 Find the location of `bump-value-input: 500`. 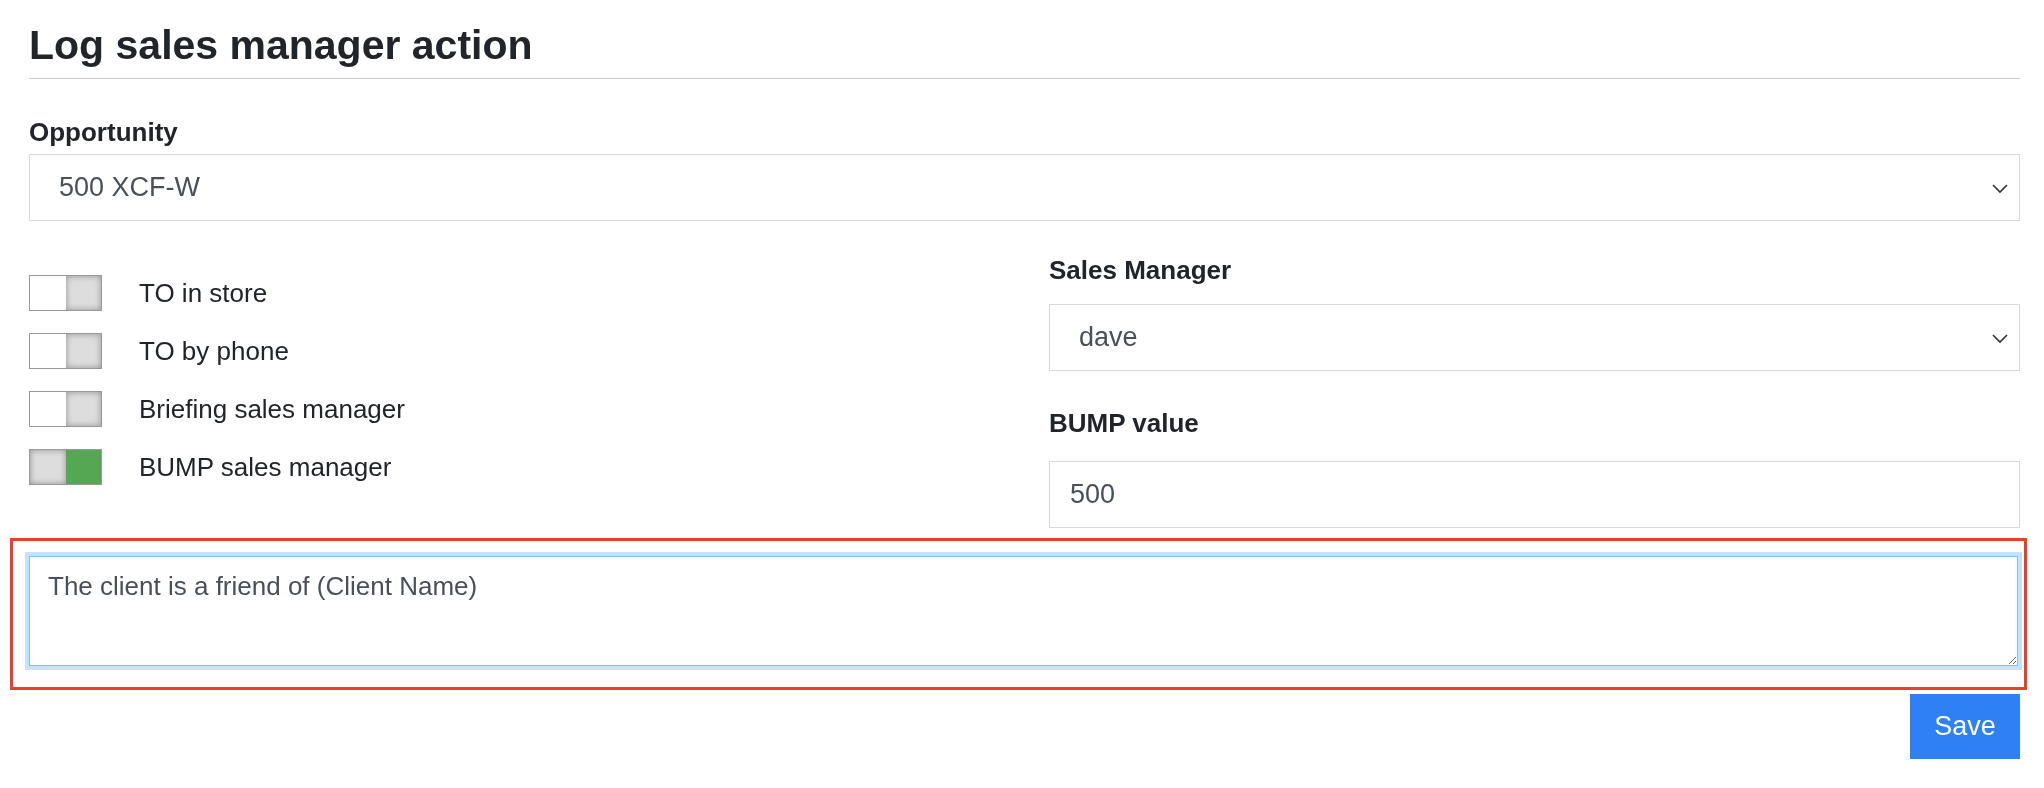

bump-value-input: 500 is located at coordinates (1534, 494).